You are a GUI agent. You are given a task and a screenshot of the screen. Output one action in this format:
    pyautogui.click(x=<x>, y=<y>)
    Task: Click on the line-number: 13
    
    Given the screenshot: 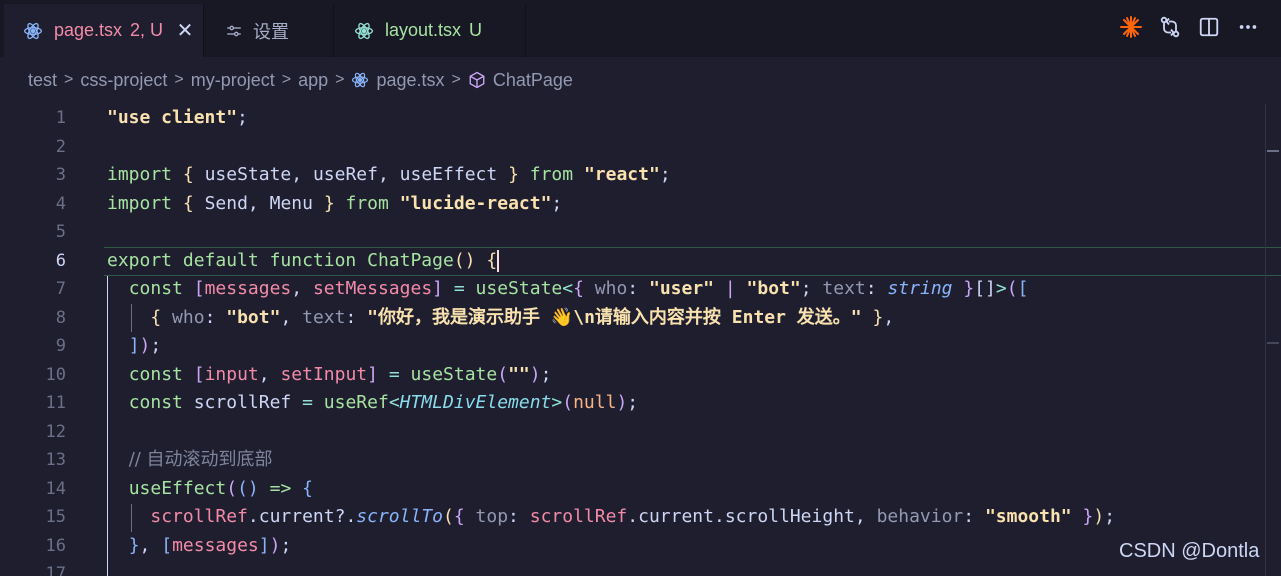 What is the action you would take?
    pyautogui.click(x=55, y=460)
    